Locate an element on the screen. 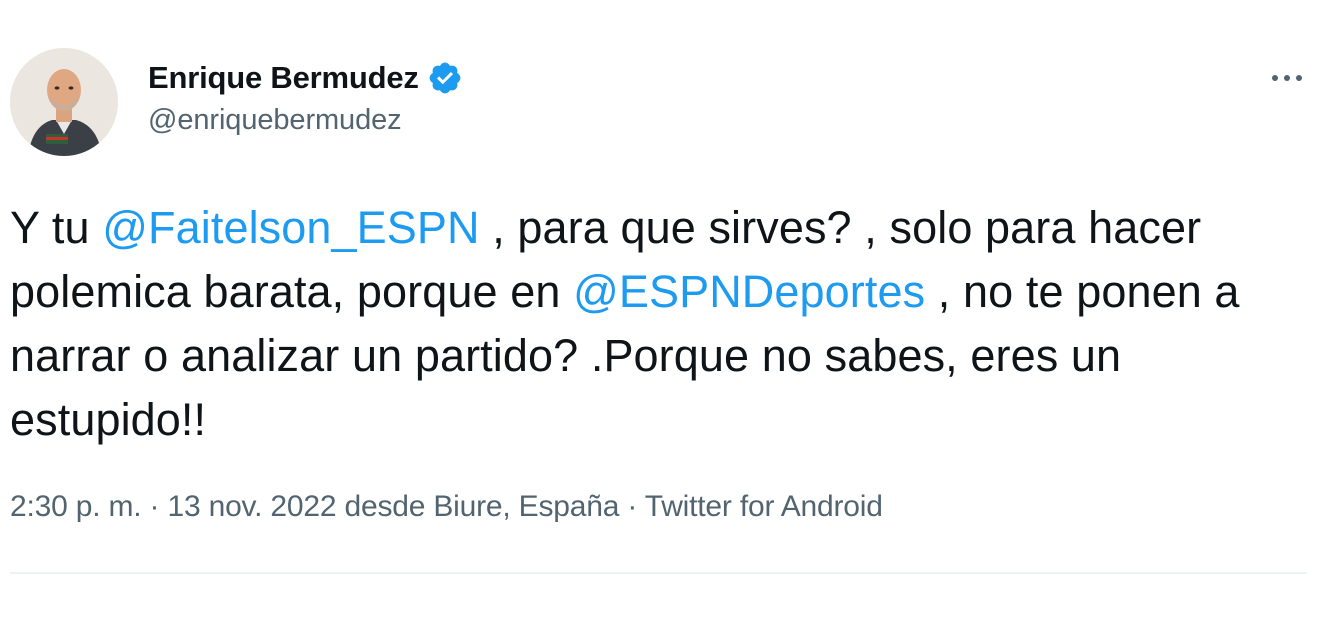 The height and width of the screenshot is (620, 1337). tweet-date: 13 nov. 2022 is located at coordinates (251, 506).